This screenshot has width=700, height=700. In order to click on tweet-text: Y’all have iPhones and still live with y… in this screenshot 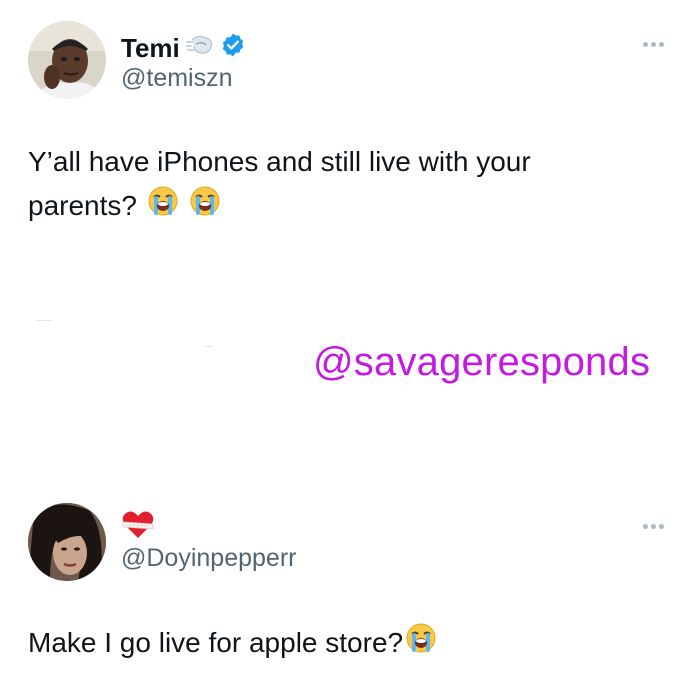, I will do `click(353, 185)`.